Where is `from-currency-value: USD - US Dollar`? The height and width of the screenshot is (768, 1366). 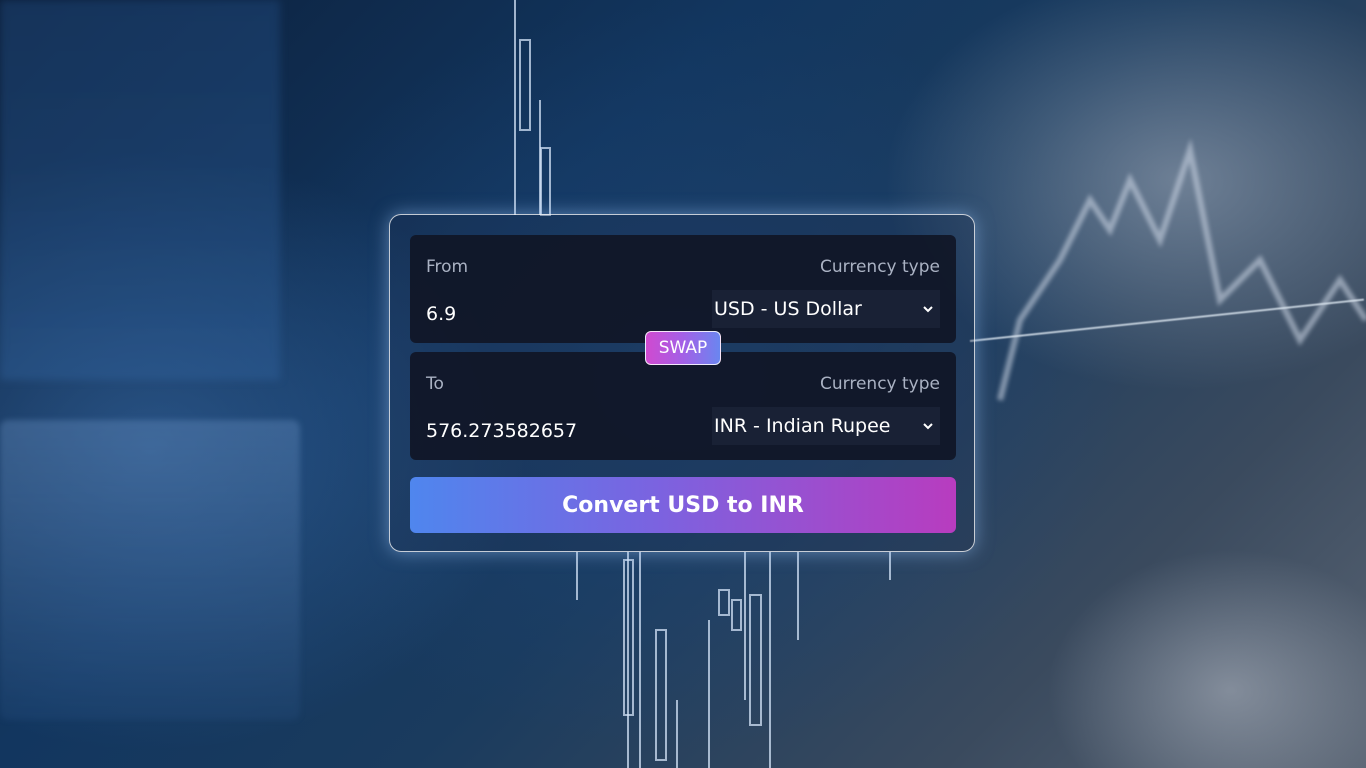 from-currency-value: USD - US Dollar is located at coordinates (788, 309).